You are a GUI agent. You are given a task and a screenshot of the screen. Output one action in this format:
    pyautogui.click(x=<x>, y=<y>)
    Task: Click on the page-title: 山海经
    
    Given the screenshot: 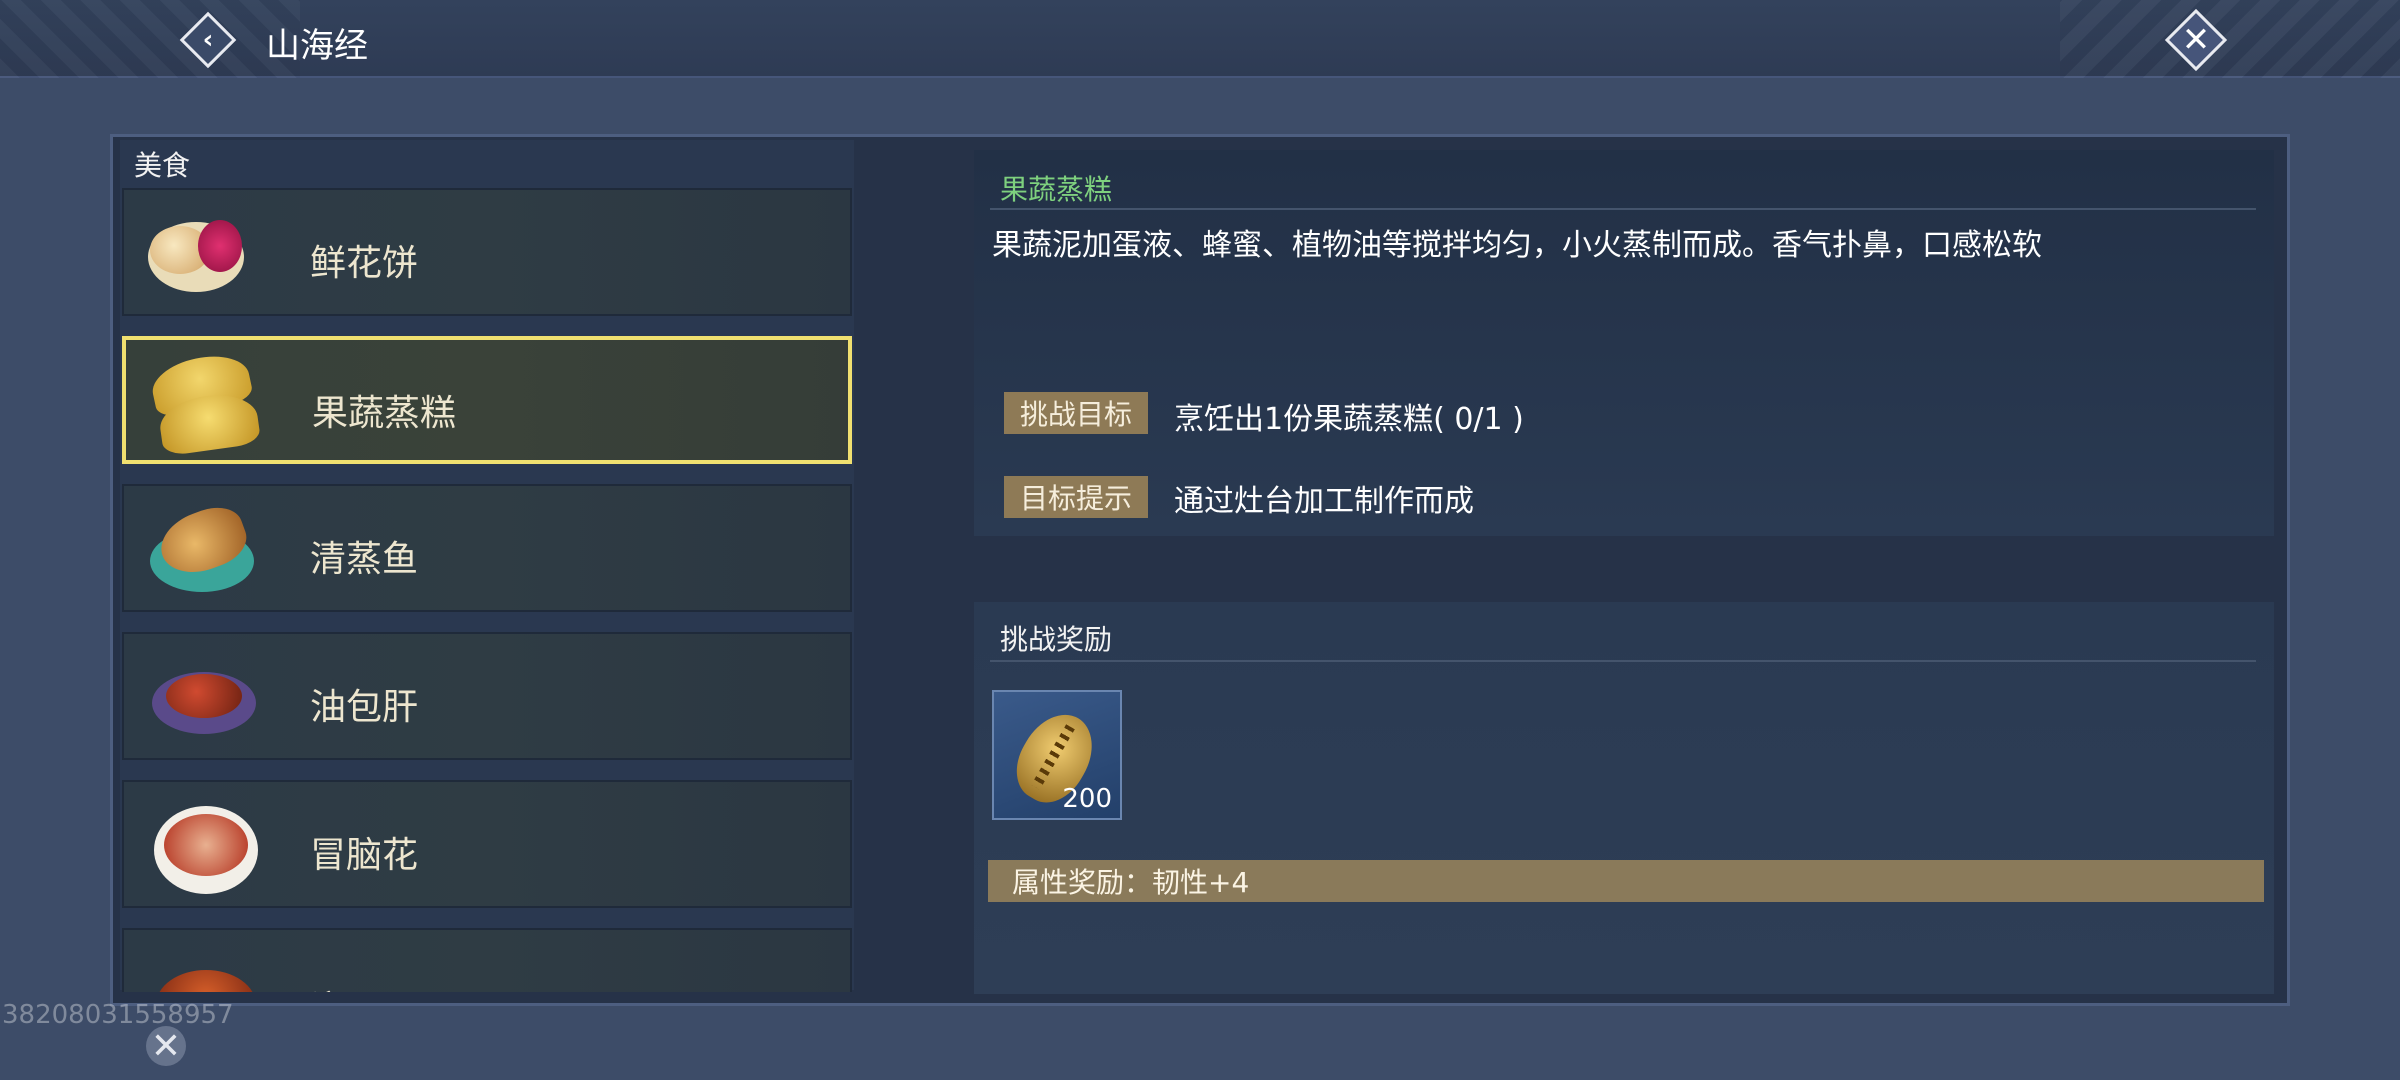 What is the action you would take?
    pyautogui.click(x=317, y=46)
    